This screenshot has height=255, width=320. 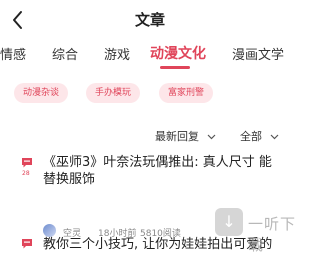 What do you see at coordinates (41, 93) in the screenshot?
I see `chip-anime-talk: 动漫杂谈` at bounding box center [41, 93].